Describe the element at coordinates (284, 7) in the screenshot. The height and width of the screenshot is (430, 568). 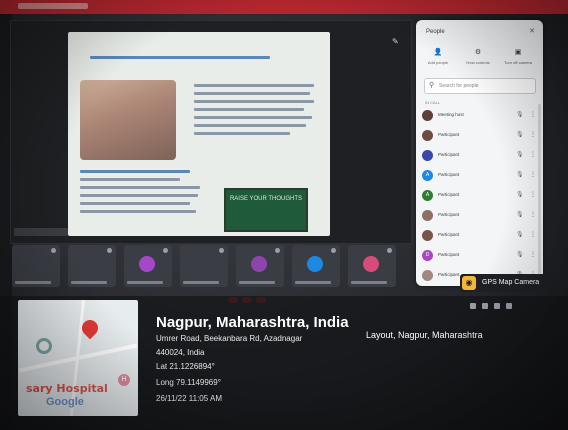
I see `browser-tab-bar` at that location.